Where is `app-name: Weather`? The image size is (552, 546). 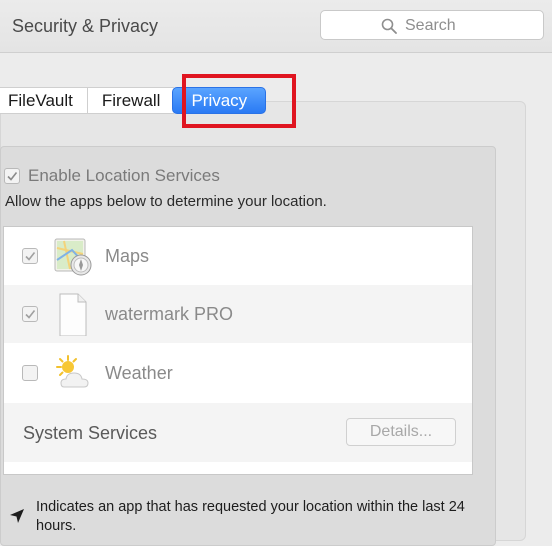
app-name: Weather is located at coordinates (139, 373).